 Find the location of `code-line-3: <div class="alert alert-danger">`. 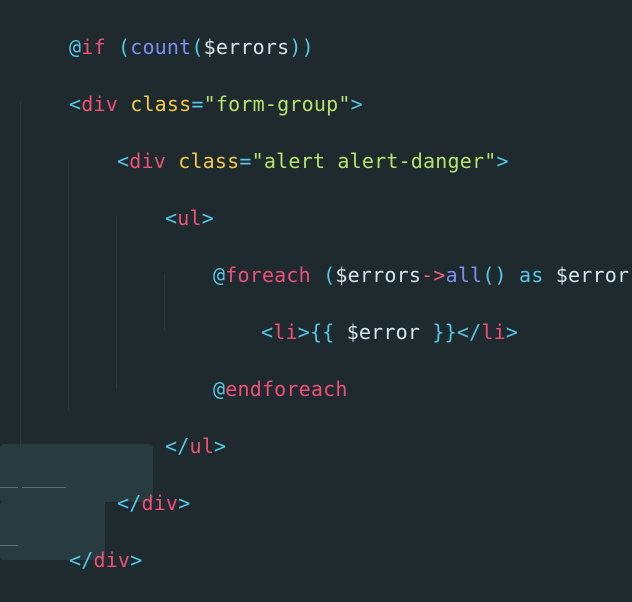

code-line-3: <div class="alert alert-danger"> is located at coordinates (288, 144).